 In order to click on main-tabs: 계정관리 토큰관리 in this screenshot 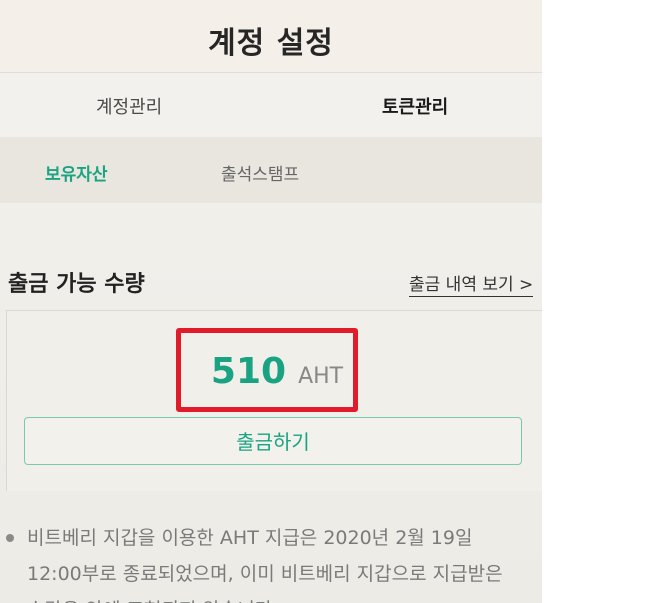, I will do `click(271, 105)`.